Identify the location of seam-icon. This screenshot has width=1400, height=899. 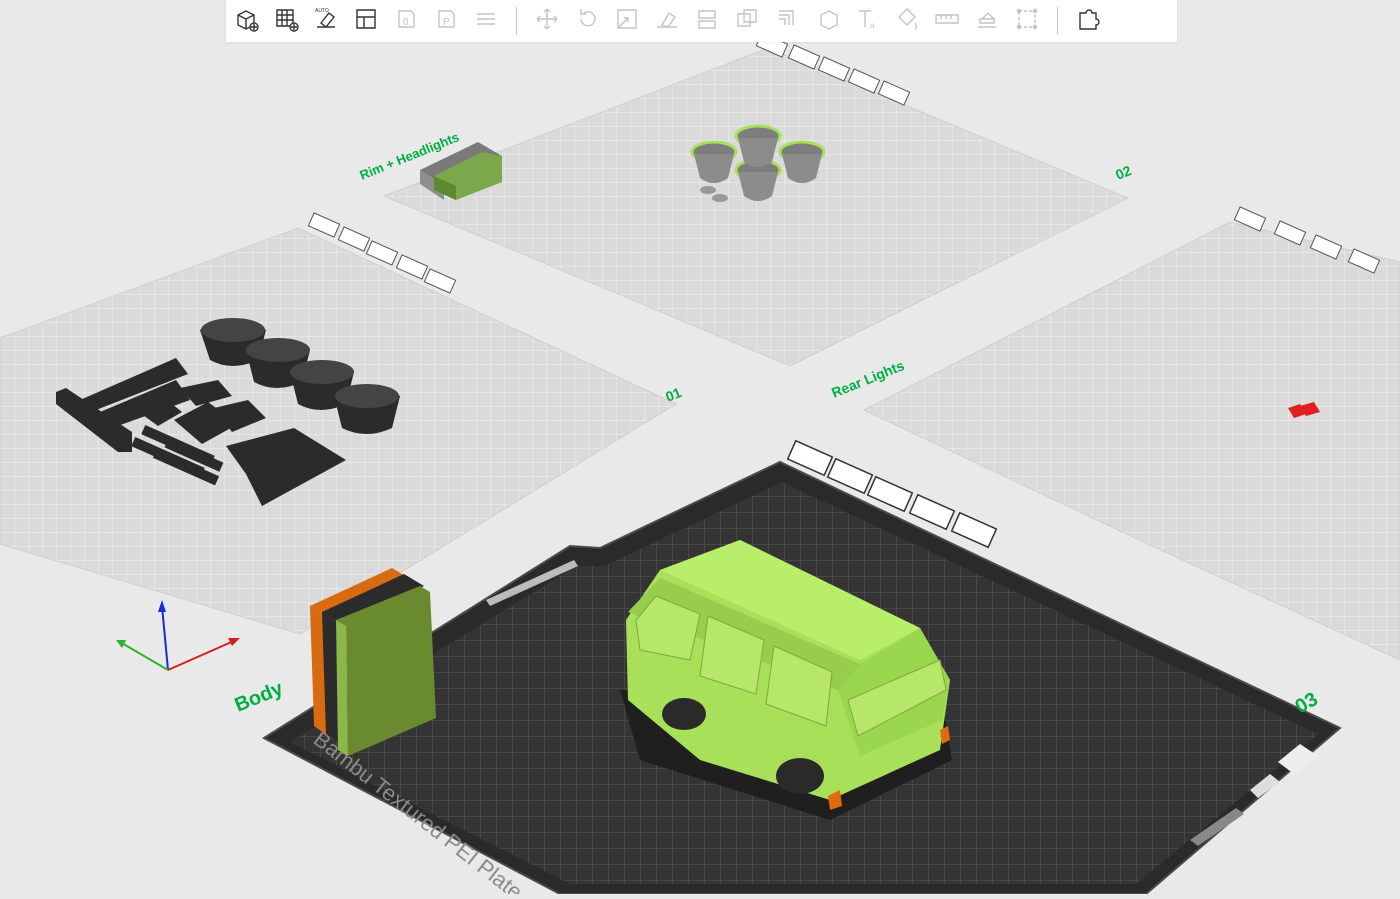
(827, 21).